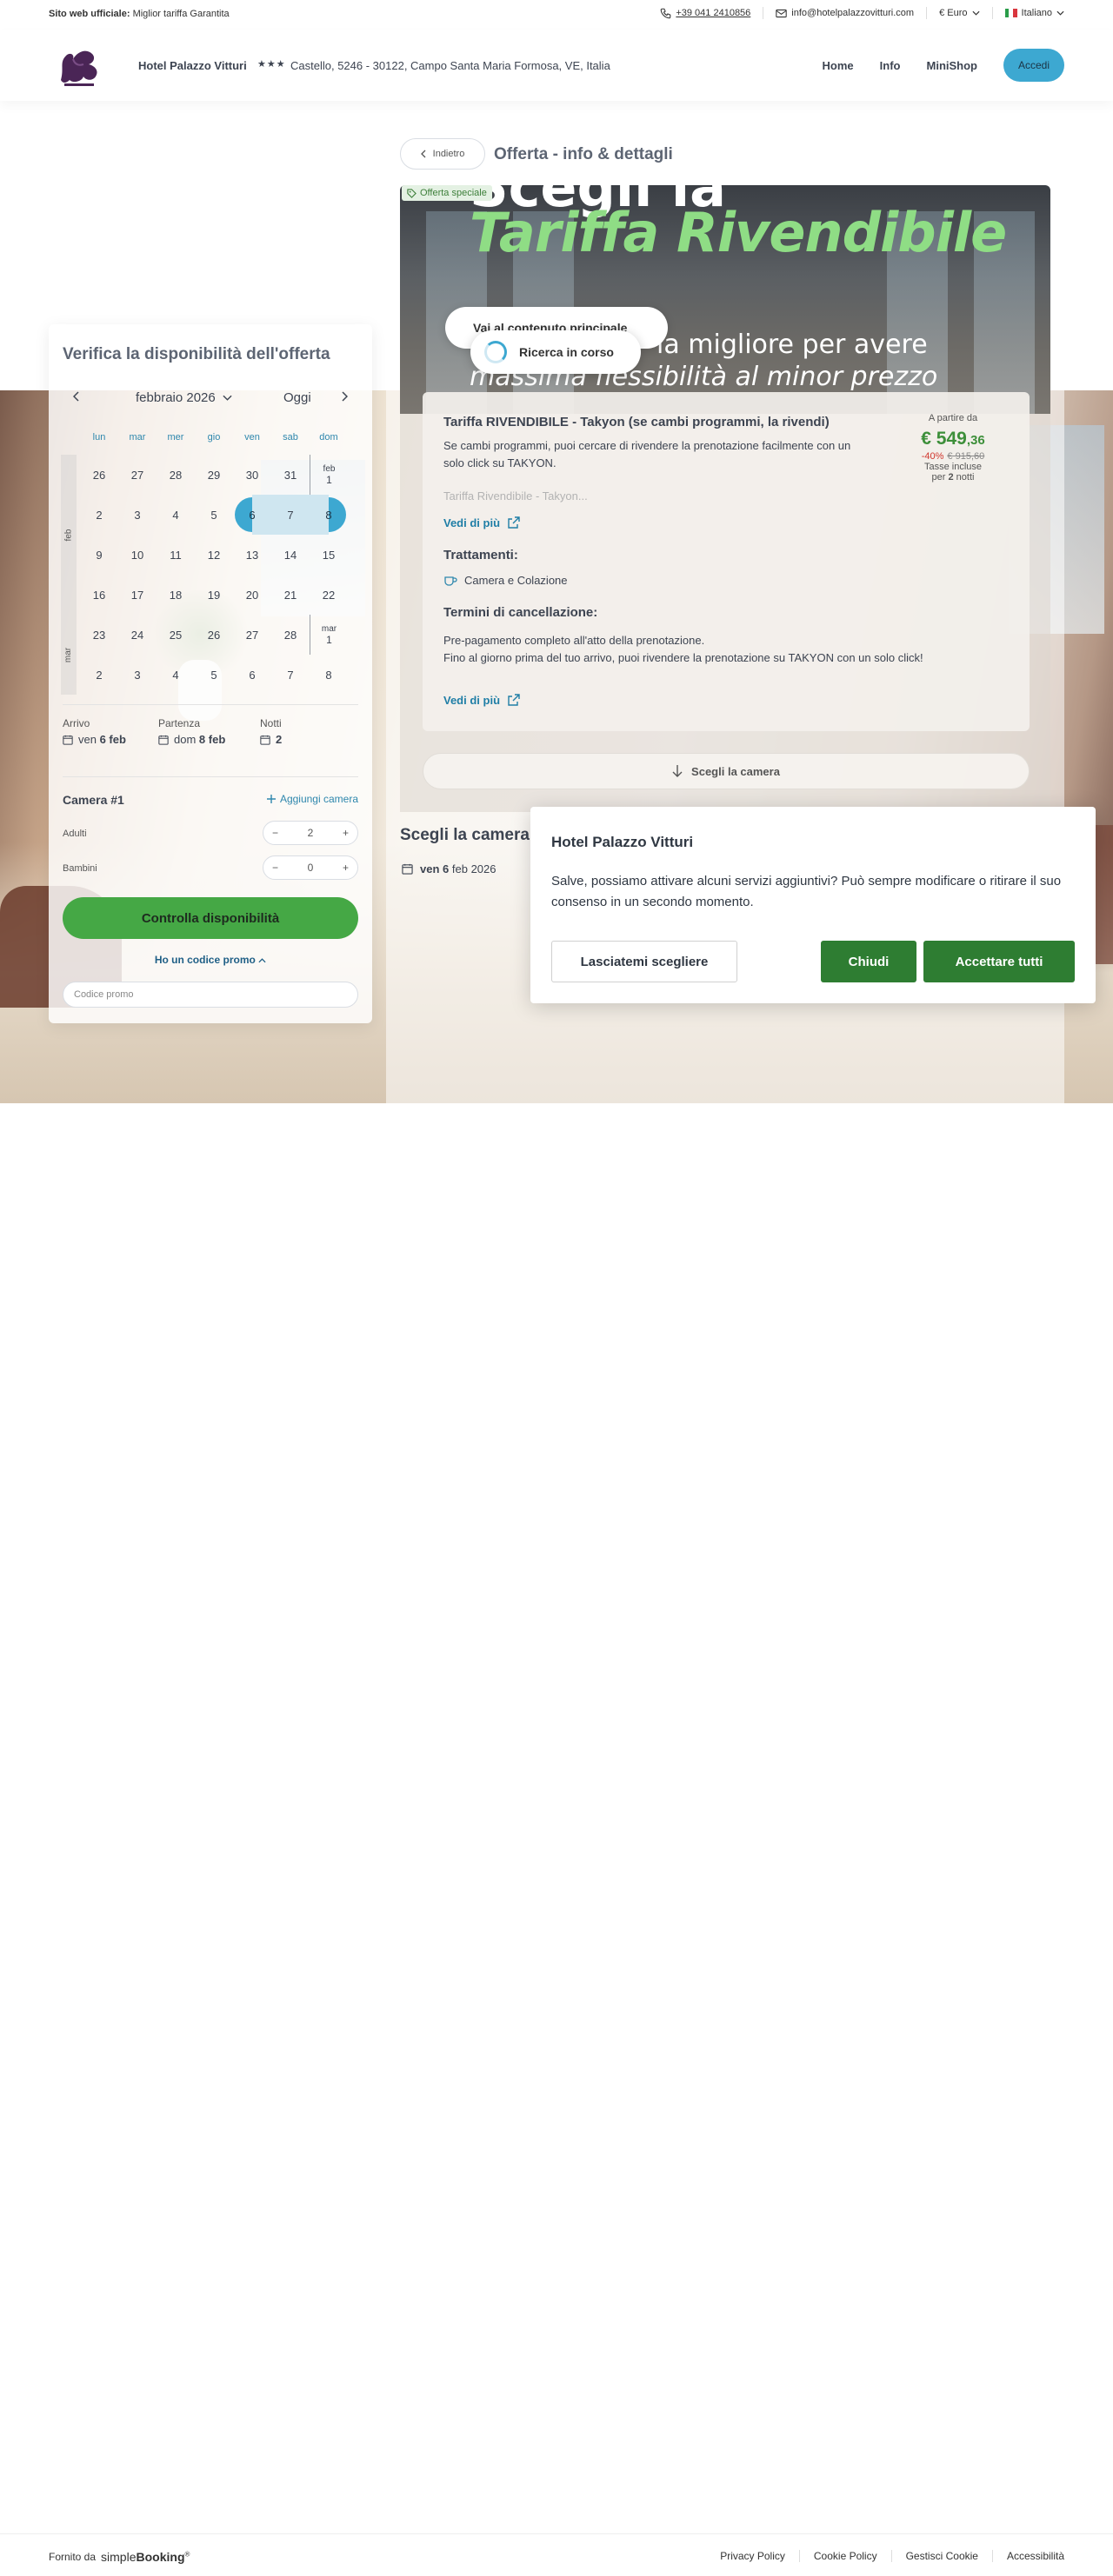 This screenshot has width=1113, height=2576. I want to click on arrival-field: Arrivo ven 6 feb, so click(94, 731).